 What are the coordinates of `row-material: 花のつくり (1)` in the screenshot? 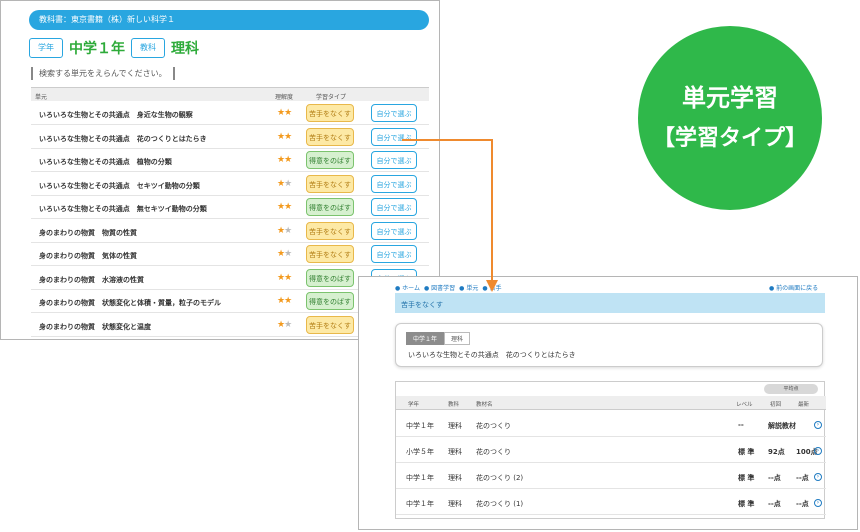 It's located at (500, 504).